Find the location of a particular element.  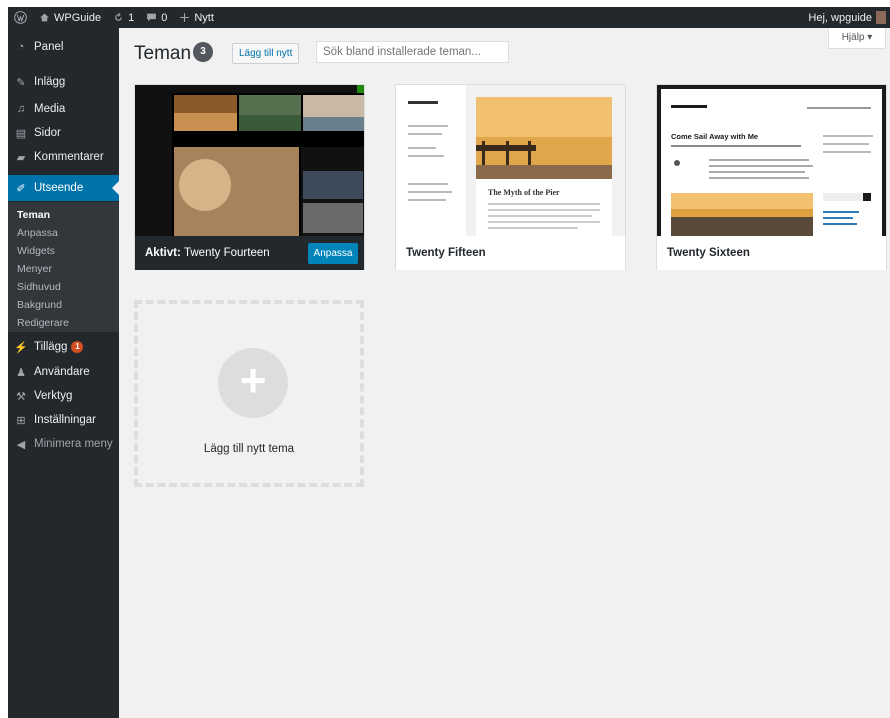

twenty-fourteen-preview is located at coordinates (249, 160).